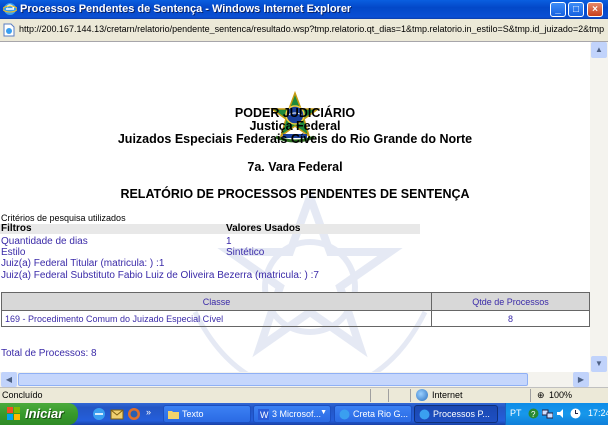  What do you see at coordinates (581, 379) in the screenshot?
I see `scroll-right-icon: ▶` at bounding box center [581, 379].